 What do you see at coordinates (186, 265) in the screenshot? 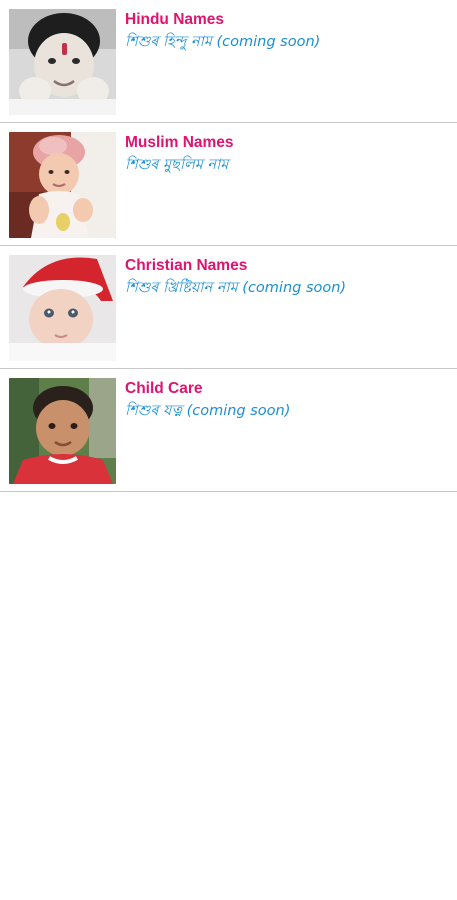
I see `item-title: Christian Names` at bounding box center [186, 265].